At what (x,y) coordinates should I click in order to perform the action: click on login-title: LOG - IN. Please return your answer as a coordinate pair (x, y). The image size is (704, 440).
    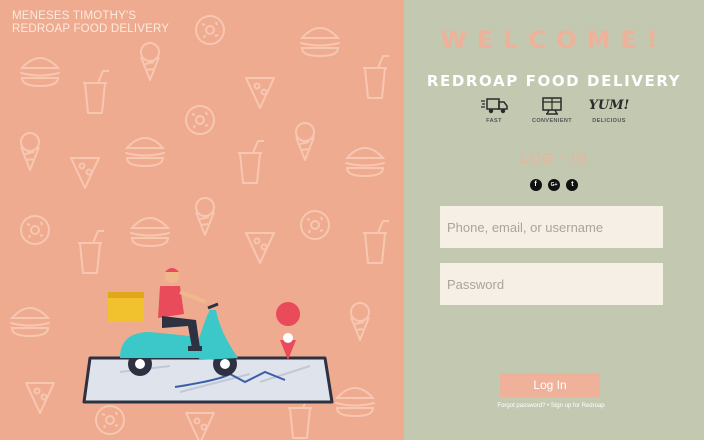
    Looking at the image, I should click on (553, 158).